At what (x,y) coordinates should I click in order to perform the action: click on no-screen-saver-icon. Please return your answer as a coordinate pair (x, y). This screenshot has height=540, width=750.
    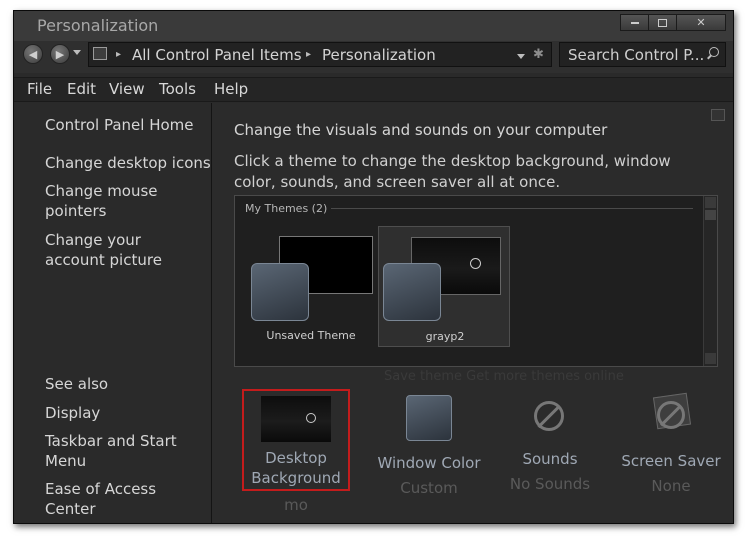
    Looking at the image, I should click on (671, 414).